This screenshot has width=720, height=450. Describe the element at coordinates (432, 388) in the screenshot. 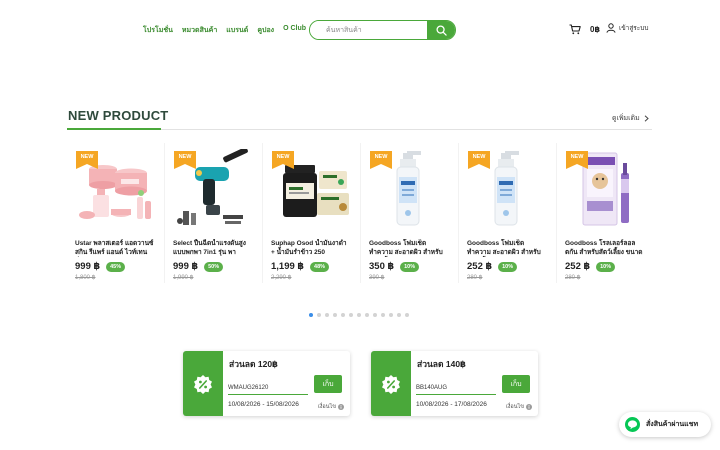

I see `coupon-code: BB140AUG` at that location.